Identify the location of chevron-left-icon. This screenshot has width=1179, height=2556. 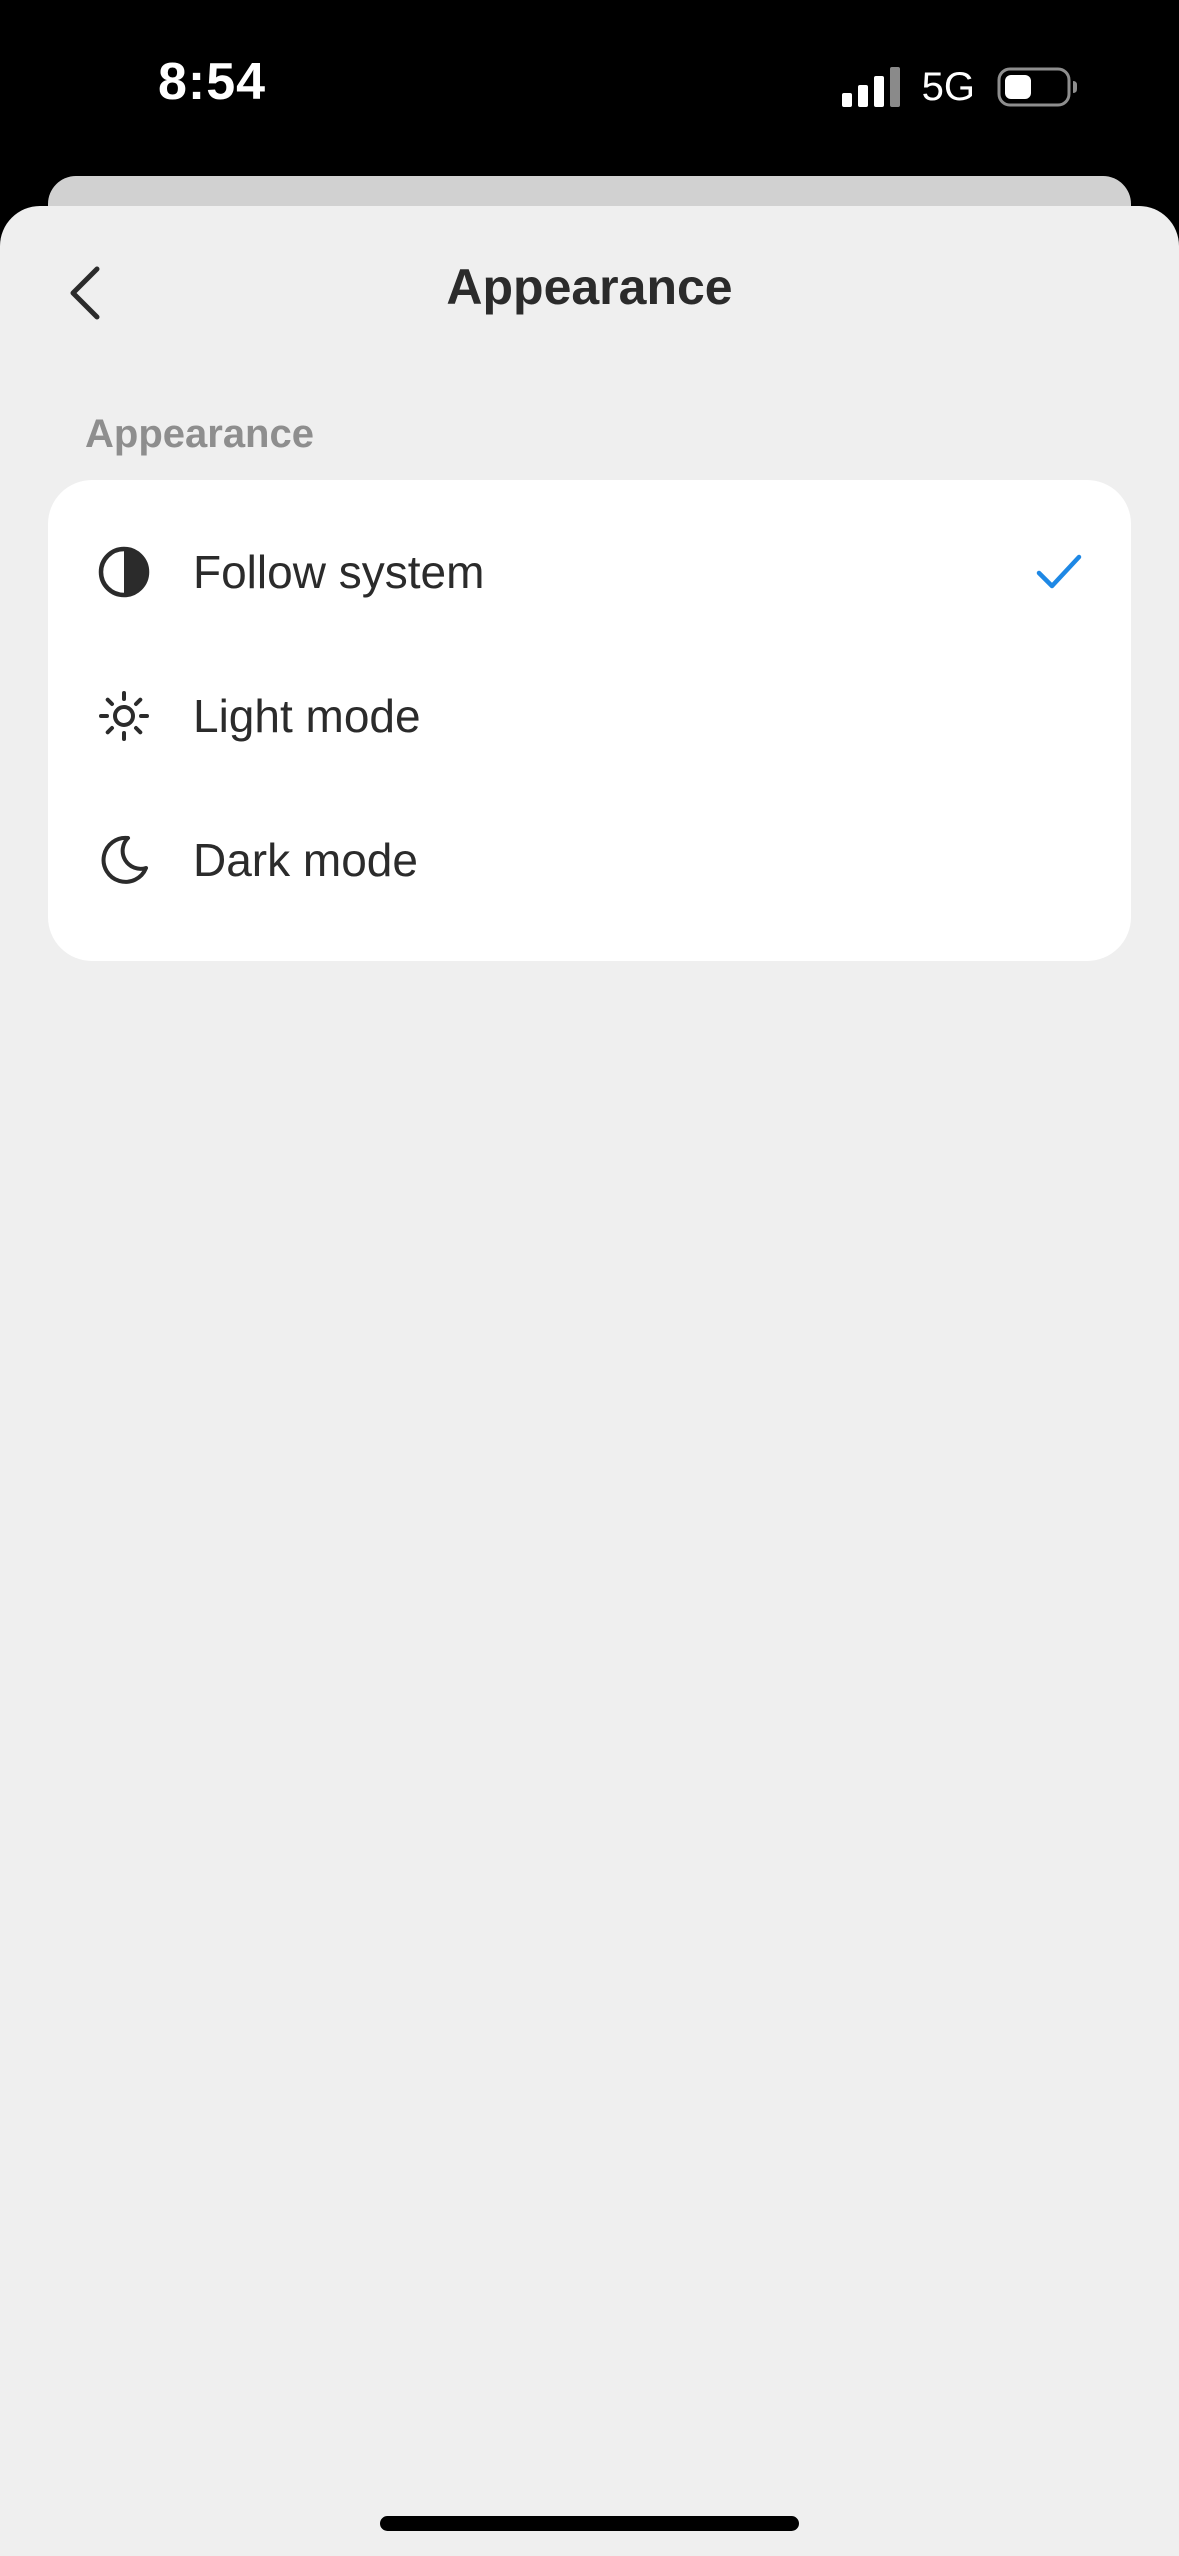
(85, 293).